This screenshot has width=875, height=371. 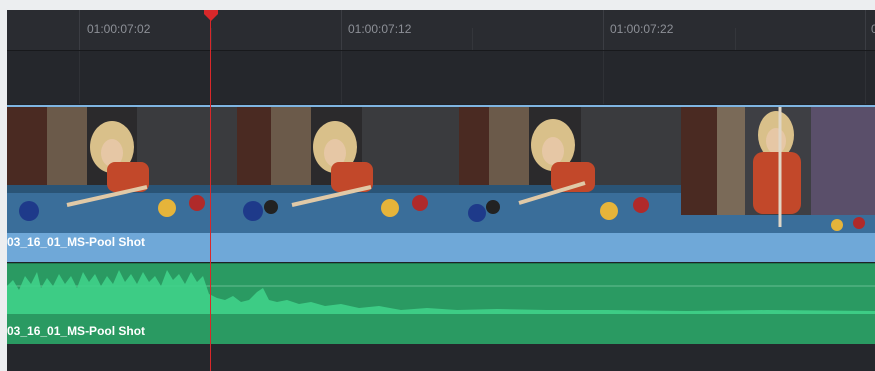 What do you see at coordinates (76, 242) in the screenshot?
I see `video-clip-name: 03_16_01_MS-Pool Shot` at bounding box center [76, 242].